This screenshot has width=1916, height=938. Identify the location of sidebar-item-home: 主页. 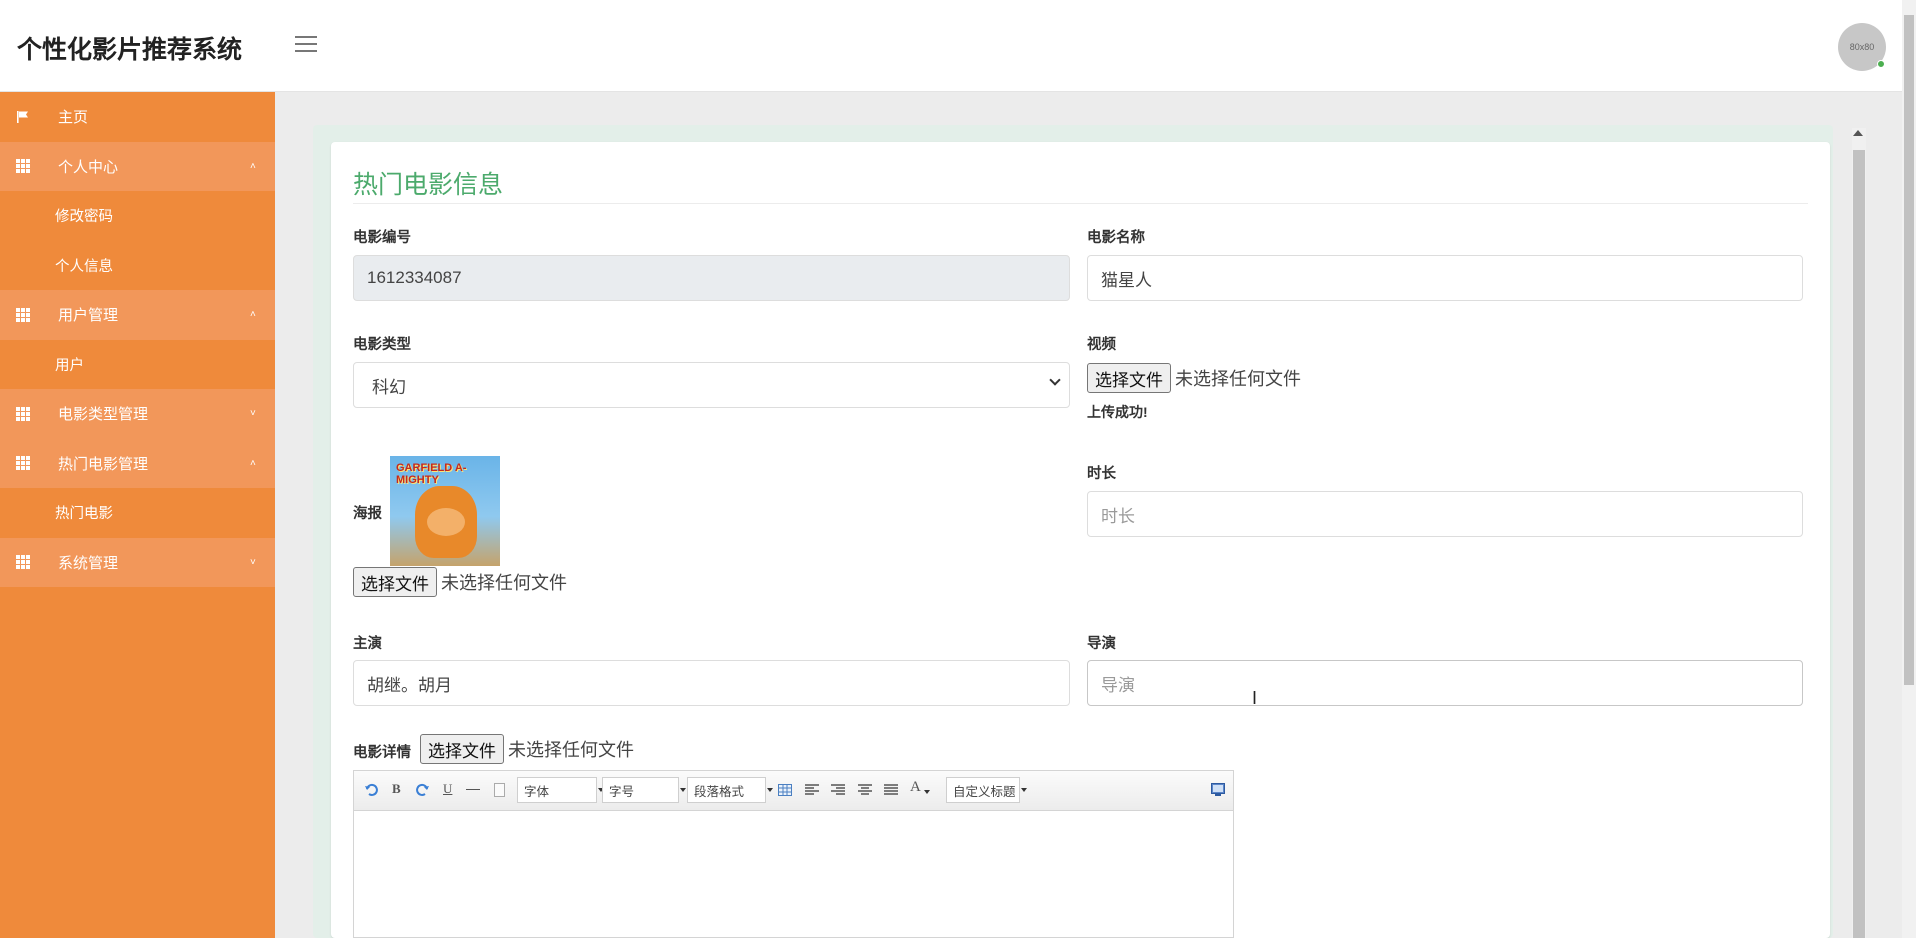
(137, 117).